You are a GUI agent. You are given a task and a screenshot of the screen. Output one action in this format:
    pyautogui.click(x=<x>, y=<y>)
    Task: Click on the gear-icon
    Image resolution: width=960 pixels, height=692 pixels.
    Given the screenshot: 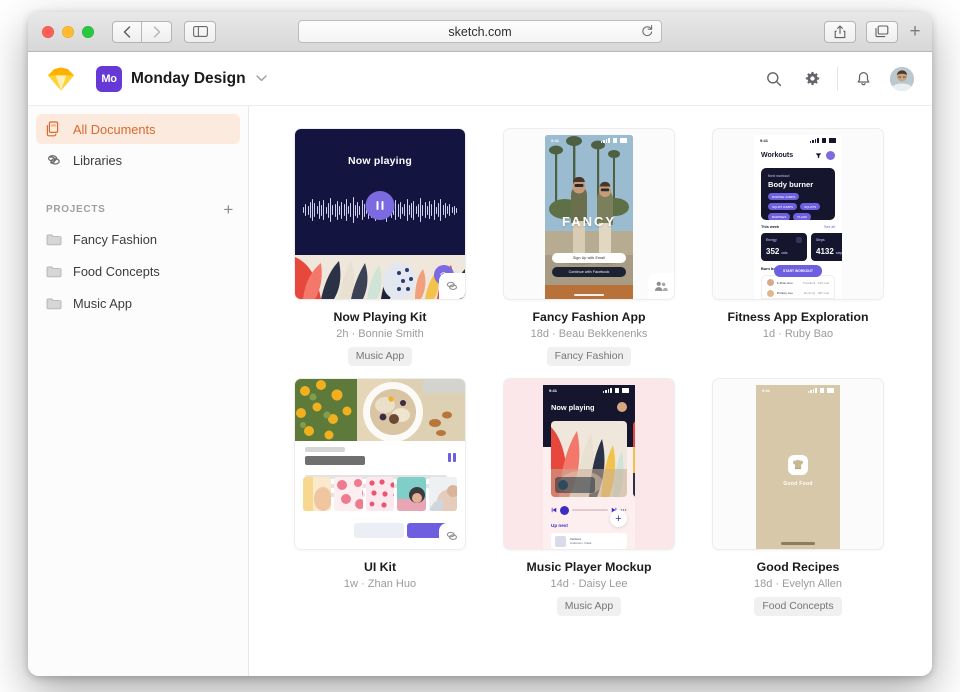 What is the action you would take?
    pyautogui.click(x=812, y=79)
    